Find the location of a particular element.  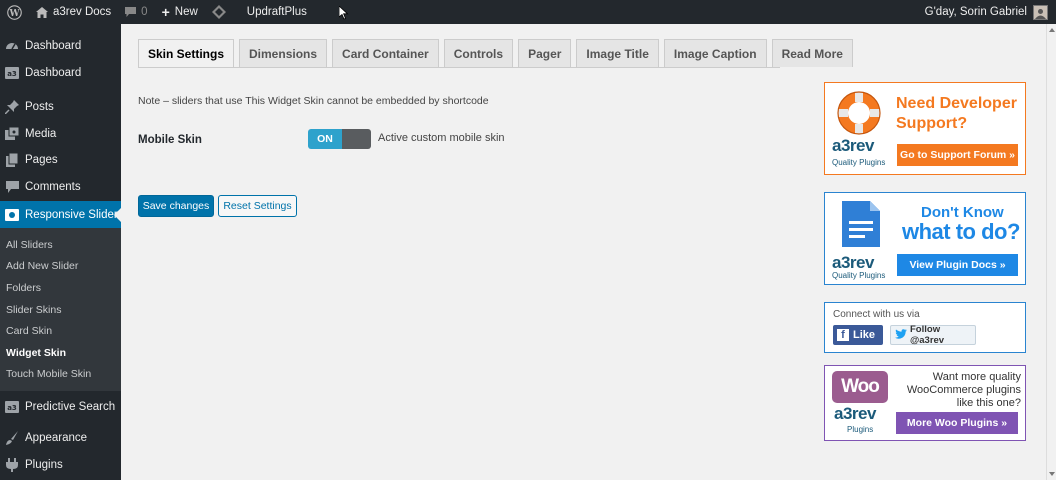

support-title-line2: Support? is located at coordinates (932, 123).